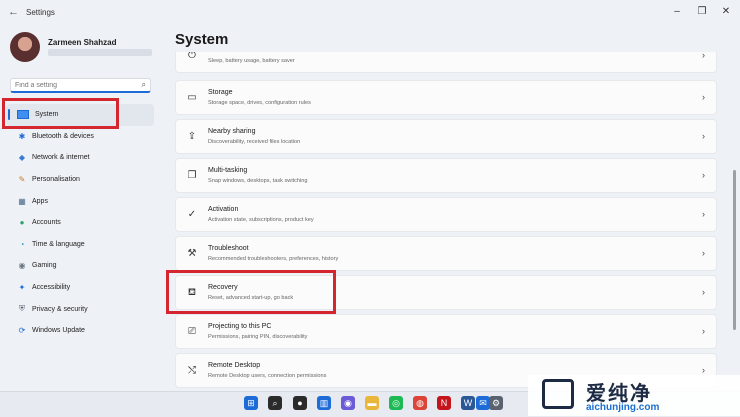 Image resolution: width=740 pixels, height=417 pixels. What do you see at coordinates (228, 170) in the screenshot?
I see `card-title: Multi-tasking` at bounding box center [228, 170].